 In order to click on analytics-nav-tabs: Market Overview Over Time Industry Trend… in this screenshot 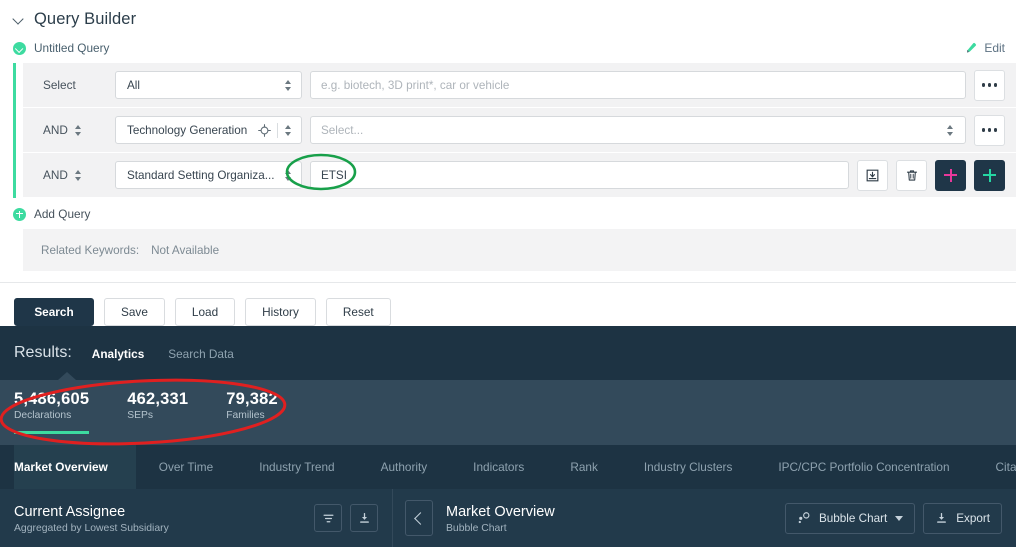, I will do `click(508, 467)`.